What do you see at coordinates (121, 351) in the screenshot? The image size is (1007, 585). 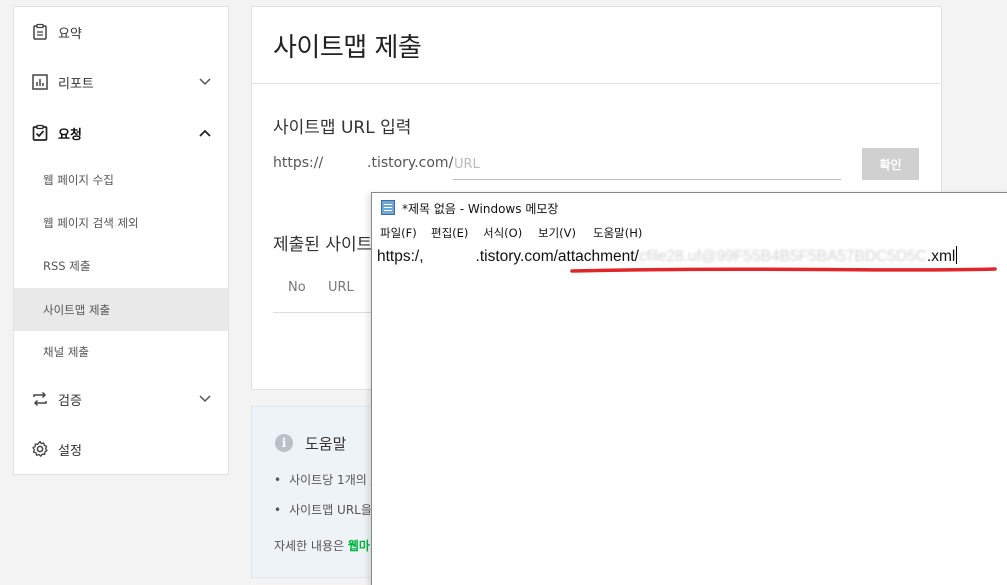 I see `sidebar-subitem-channel: 채널 제출` at bounding box center [121, 351].